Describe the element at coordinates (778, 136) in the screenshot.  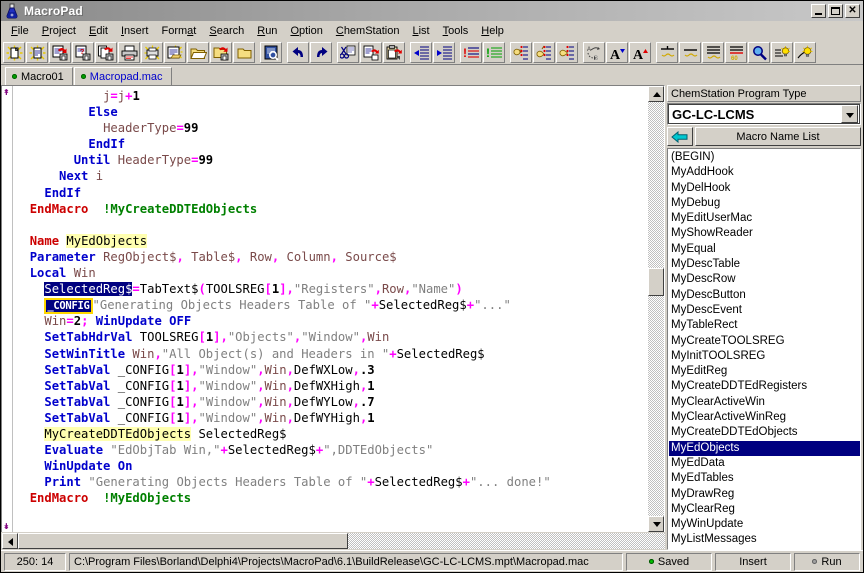
I see `macro-name-list-title: Macro Name List` at that location.